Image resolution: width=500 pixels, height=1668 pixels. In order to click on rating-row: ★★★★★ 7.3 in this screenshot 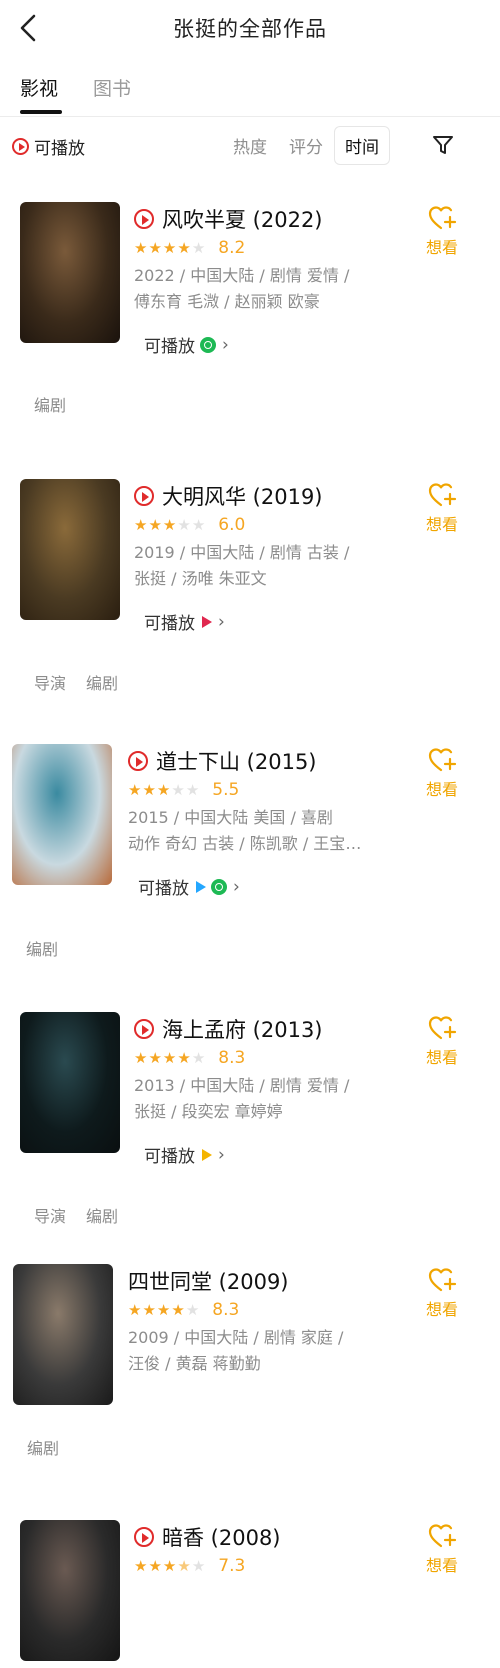, I will do `click(189, 1566)`.